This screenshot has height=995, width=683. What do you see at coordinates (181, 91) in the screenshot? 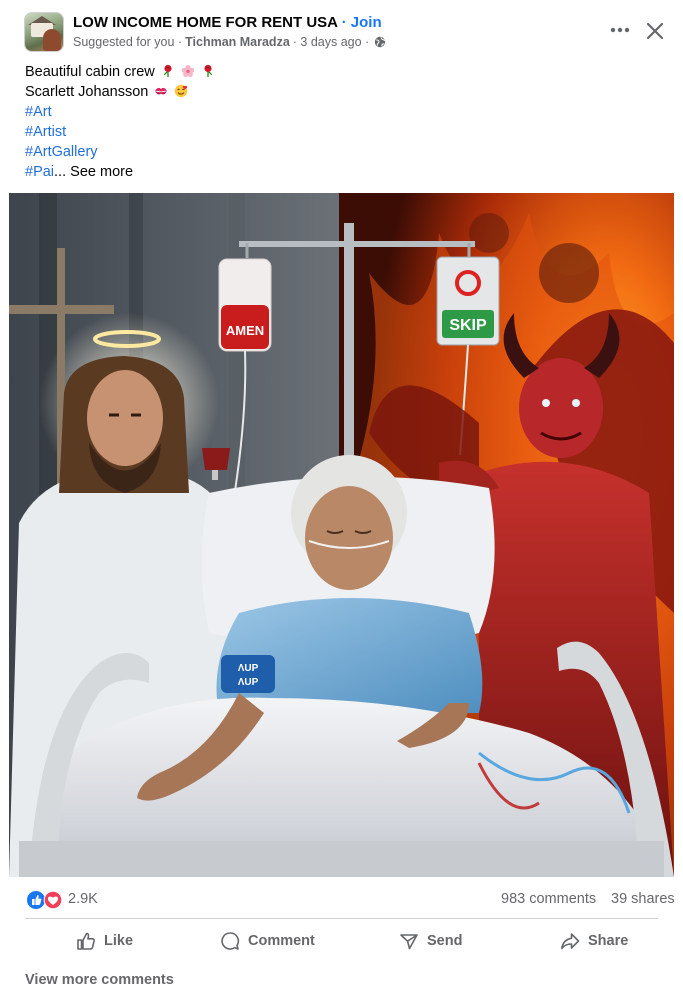
I see `smiling-hearts-emoji-icon` at bounding box center [181, 91].